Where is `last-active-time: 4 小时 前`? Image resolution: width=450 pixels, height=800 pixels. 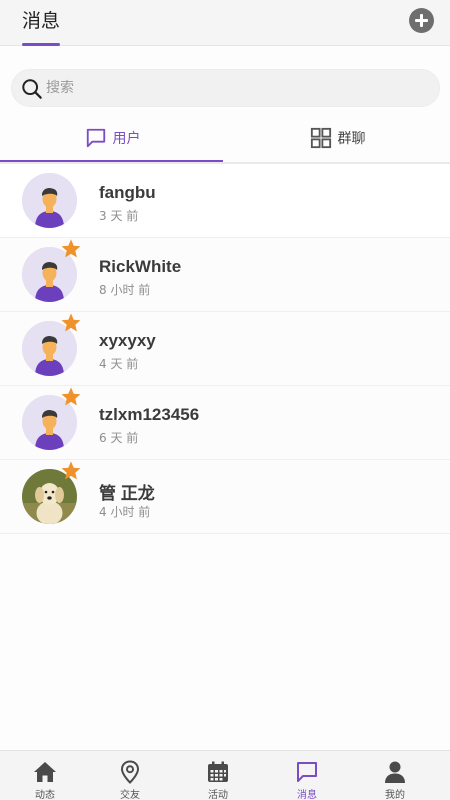 last-active-time: 4 小时 前 is located at coordinates (125, 512).